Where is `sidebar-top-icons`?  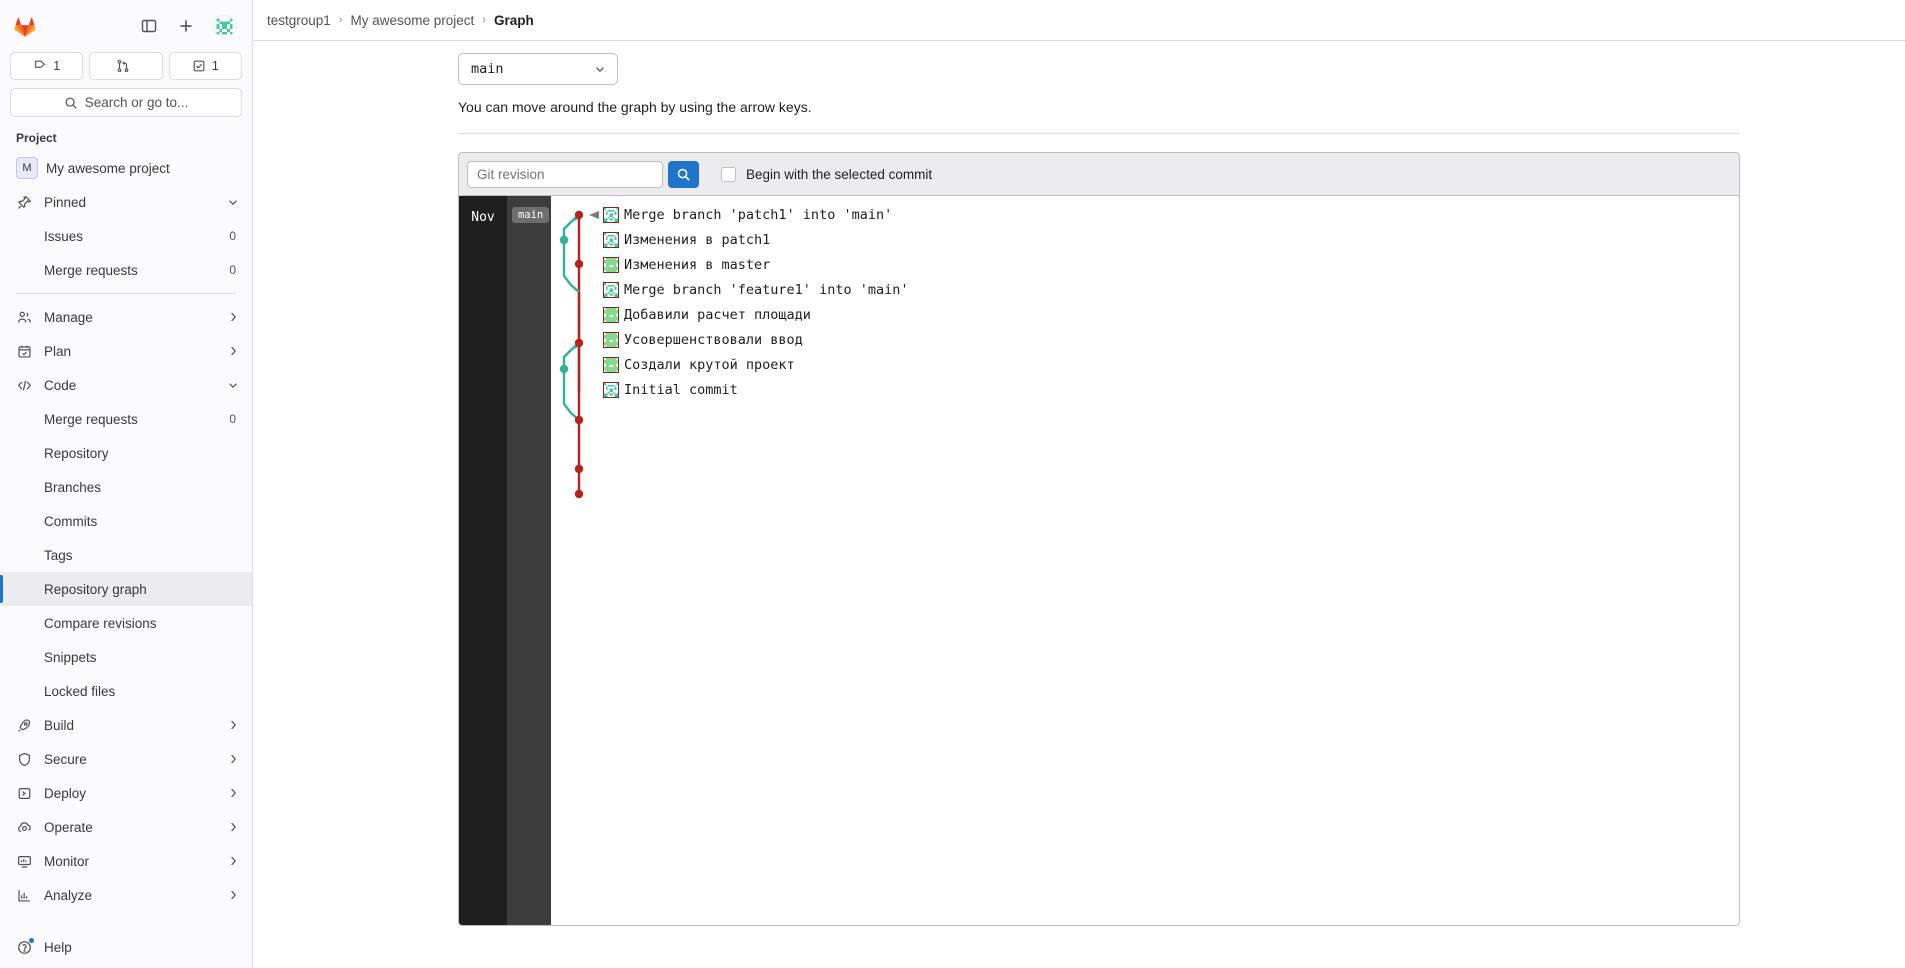
sidebar-top-icons is located at coordinates (187, 26).